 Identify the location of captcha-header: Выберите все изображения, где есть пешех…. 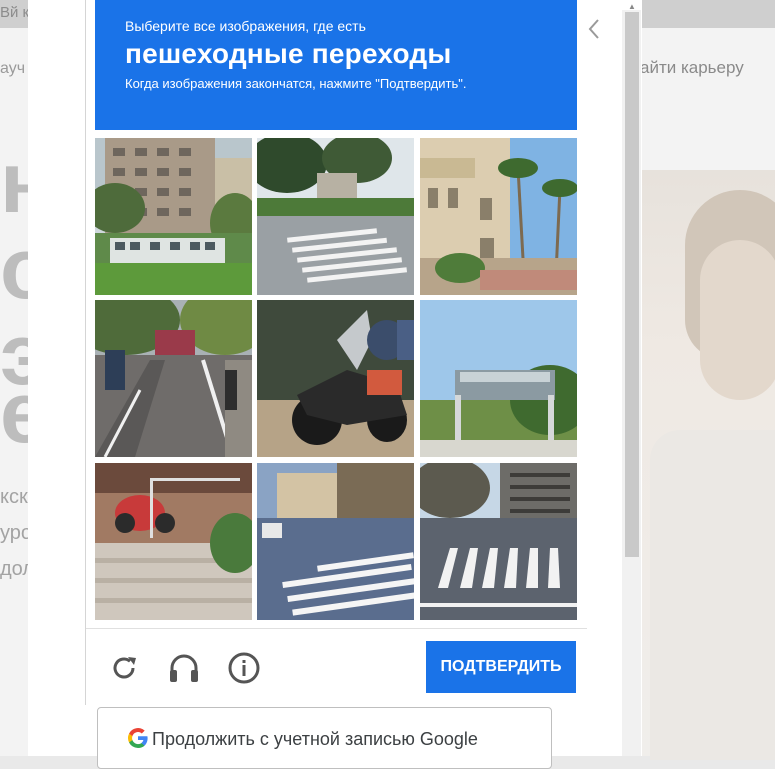
(336, 65).